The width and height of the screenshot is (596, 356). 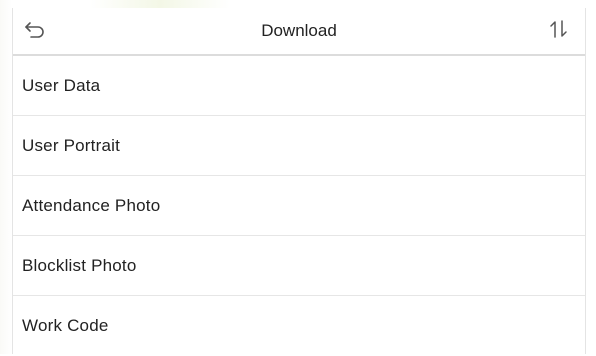 What do you see at coordinates (6, 177) in the screenshot?
I see `background-edge` at bounding box center [6, 177].